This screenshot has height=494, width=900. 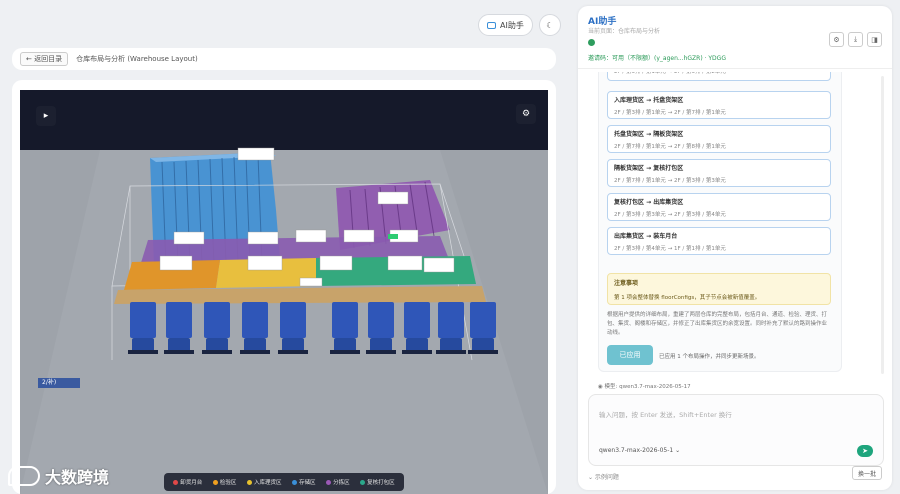 What do you see at coordinates (187, 482) in the screenshot?
I see `legend-item: 卸货月台` at bounding box center [187, 482].